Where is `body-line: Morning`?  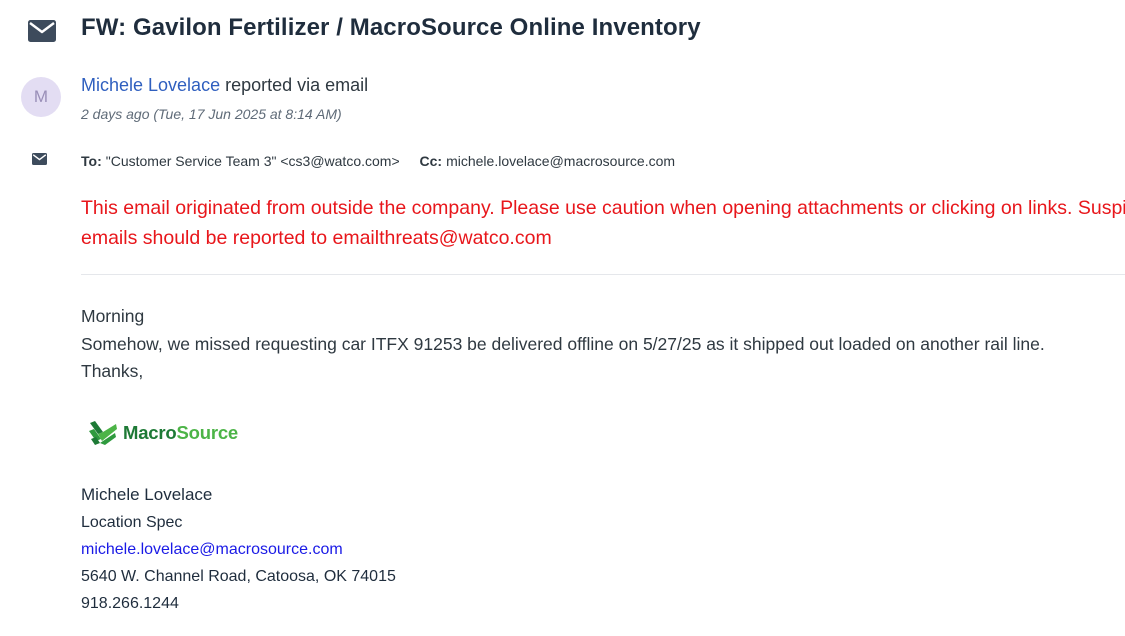 body-line: Morning is located at coordinates (113, 316).